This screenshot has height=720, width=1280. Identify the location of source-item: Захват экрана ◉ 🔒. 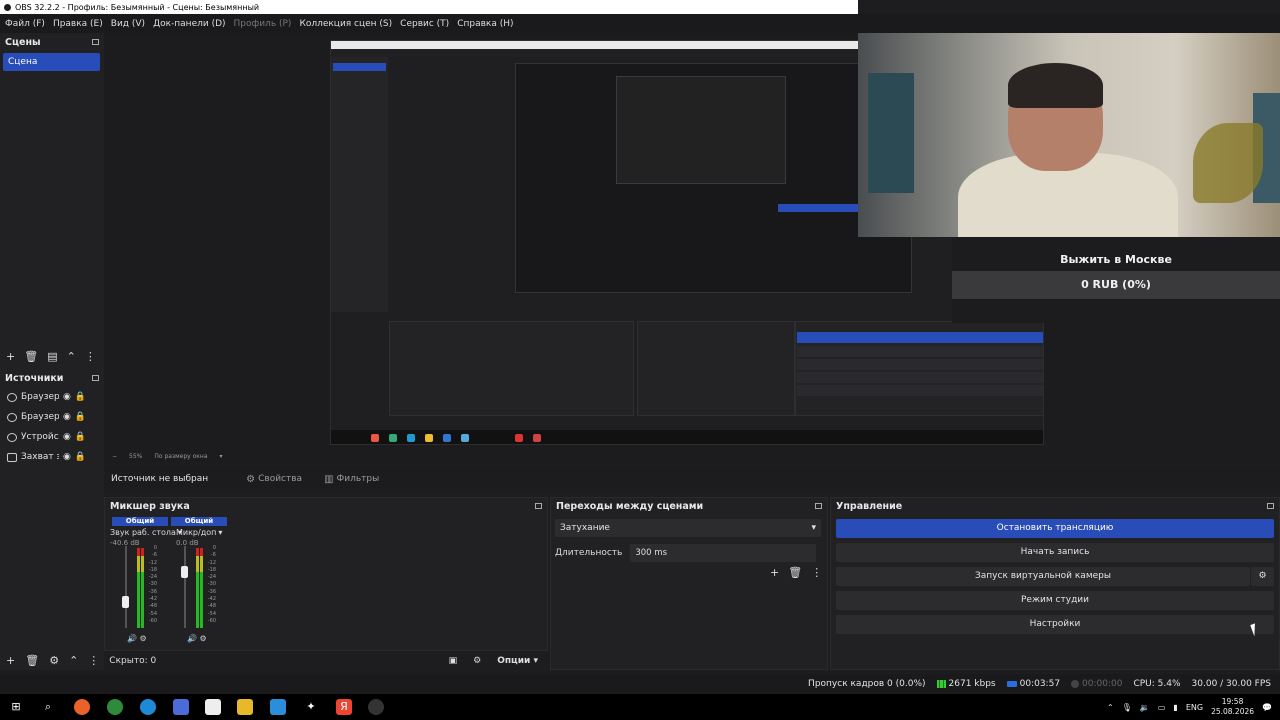
(52, 457).